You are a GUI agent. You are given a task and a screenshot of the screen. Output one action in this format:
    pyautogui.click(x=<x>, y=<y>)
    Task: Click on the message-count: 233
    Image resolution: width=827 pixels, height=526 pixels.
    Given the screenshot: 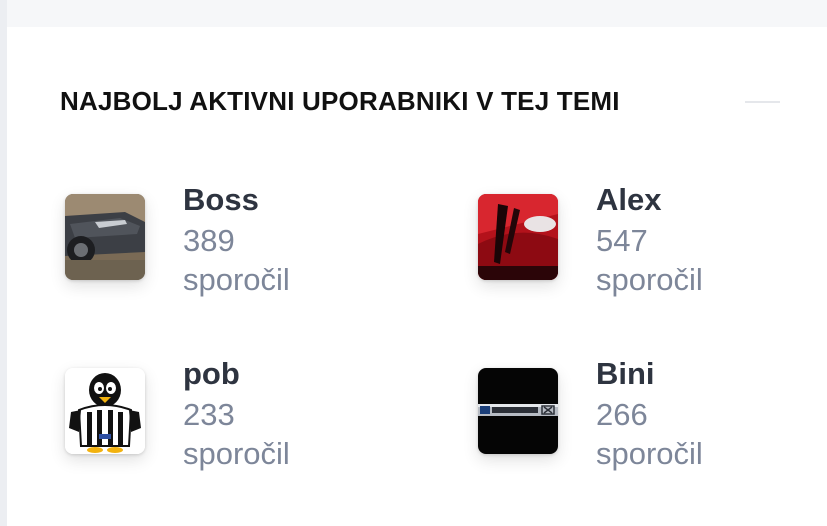 What is the action you would take?
    pyautogui.click(x=209, y=414)
    